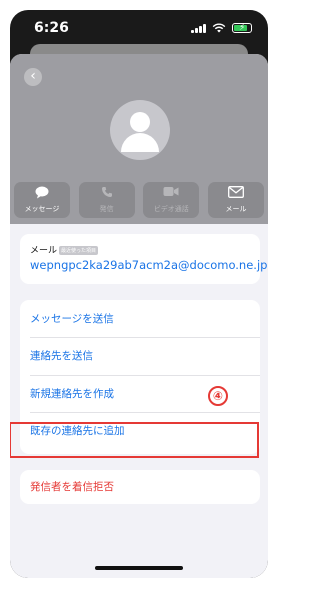  I want to click on phone-icon, so click(106, 192).